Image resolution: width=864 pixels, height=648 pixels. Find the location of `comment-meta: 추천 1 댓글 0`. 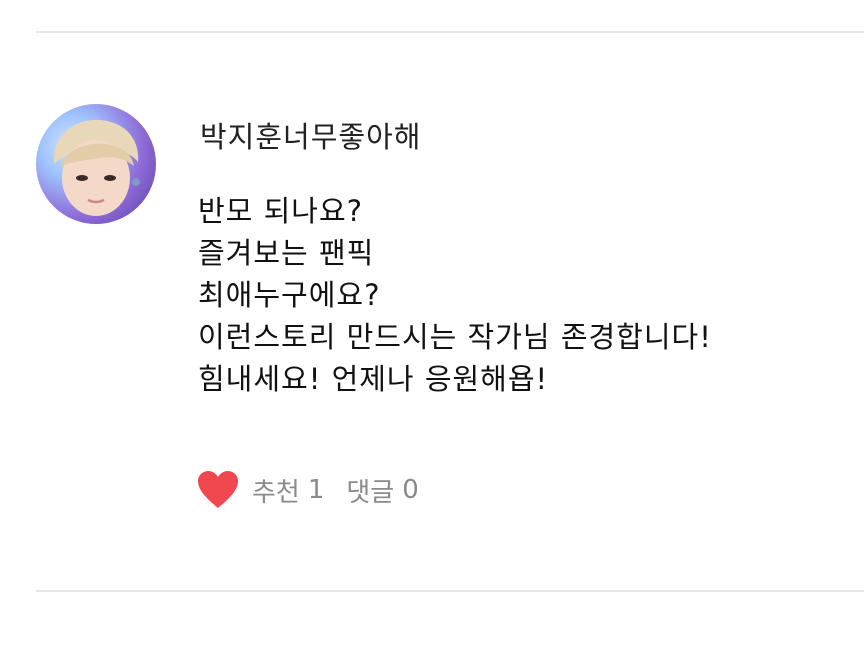

comment-meta: 추천 1 댓글 0 is located at coordinates (307, 490).